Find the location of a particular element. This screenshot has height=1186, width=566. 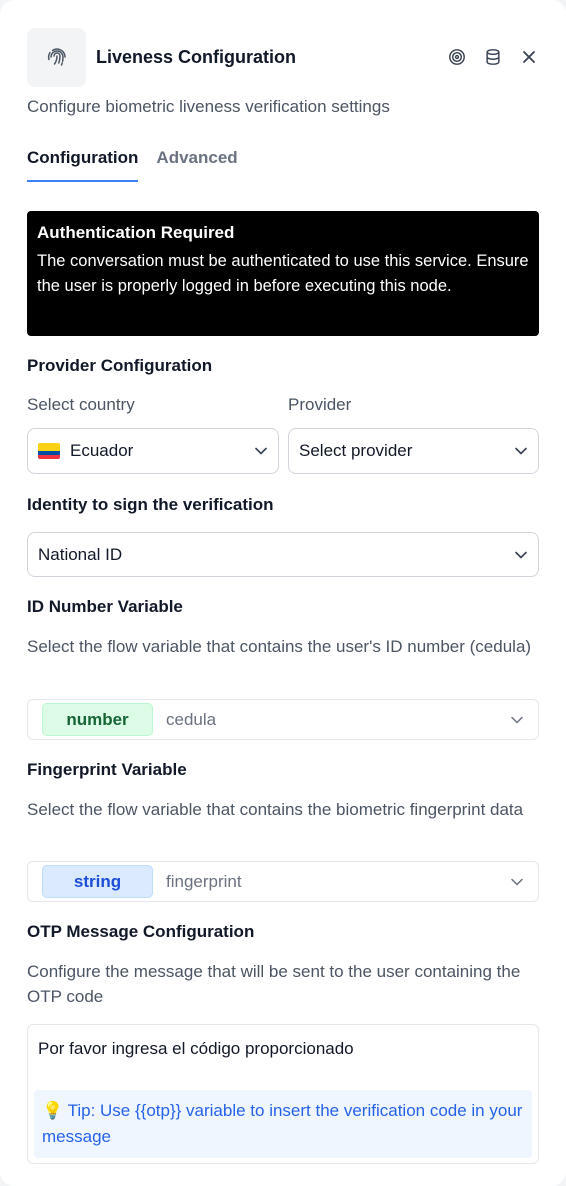

page-title: Liveness Configuration is located at coordinates (196, 56).